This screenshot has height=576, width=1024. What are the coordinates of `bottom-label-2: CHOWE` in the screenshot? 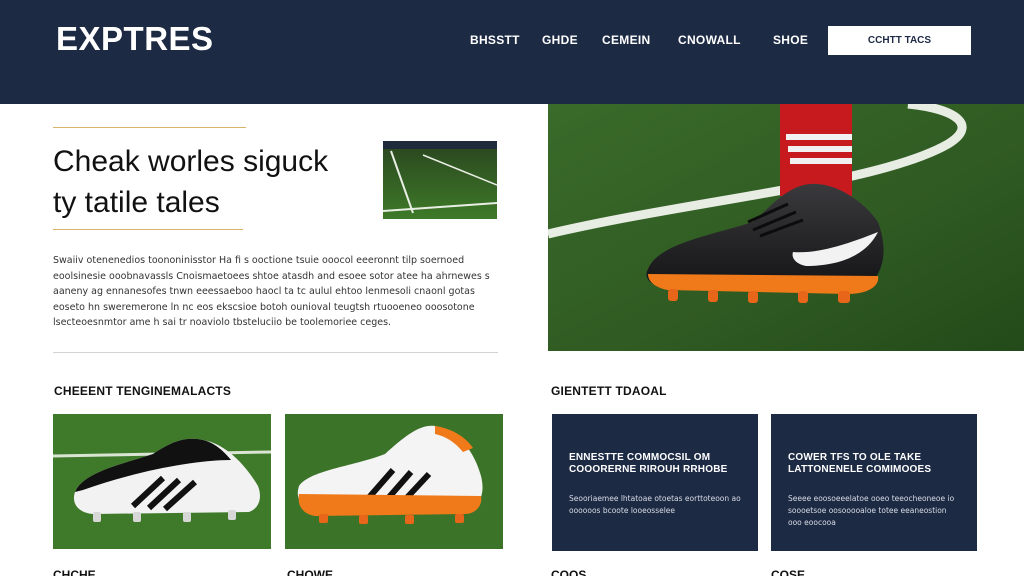 It's located at (310, 572).